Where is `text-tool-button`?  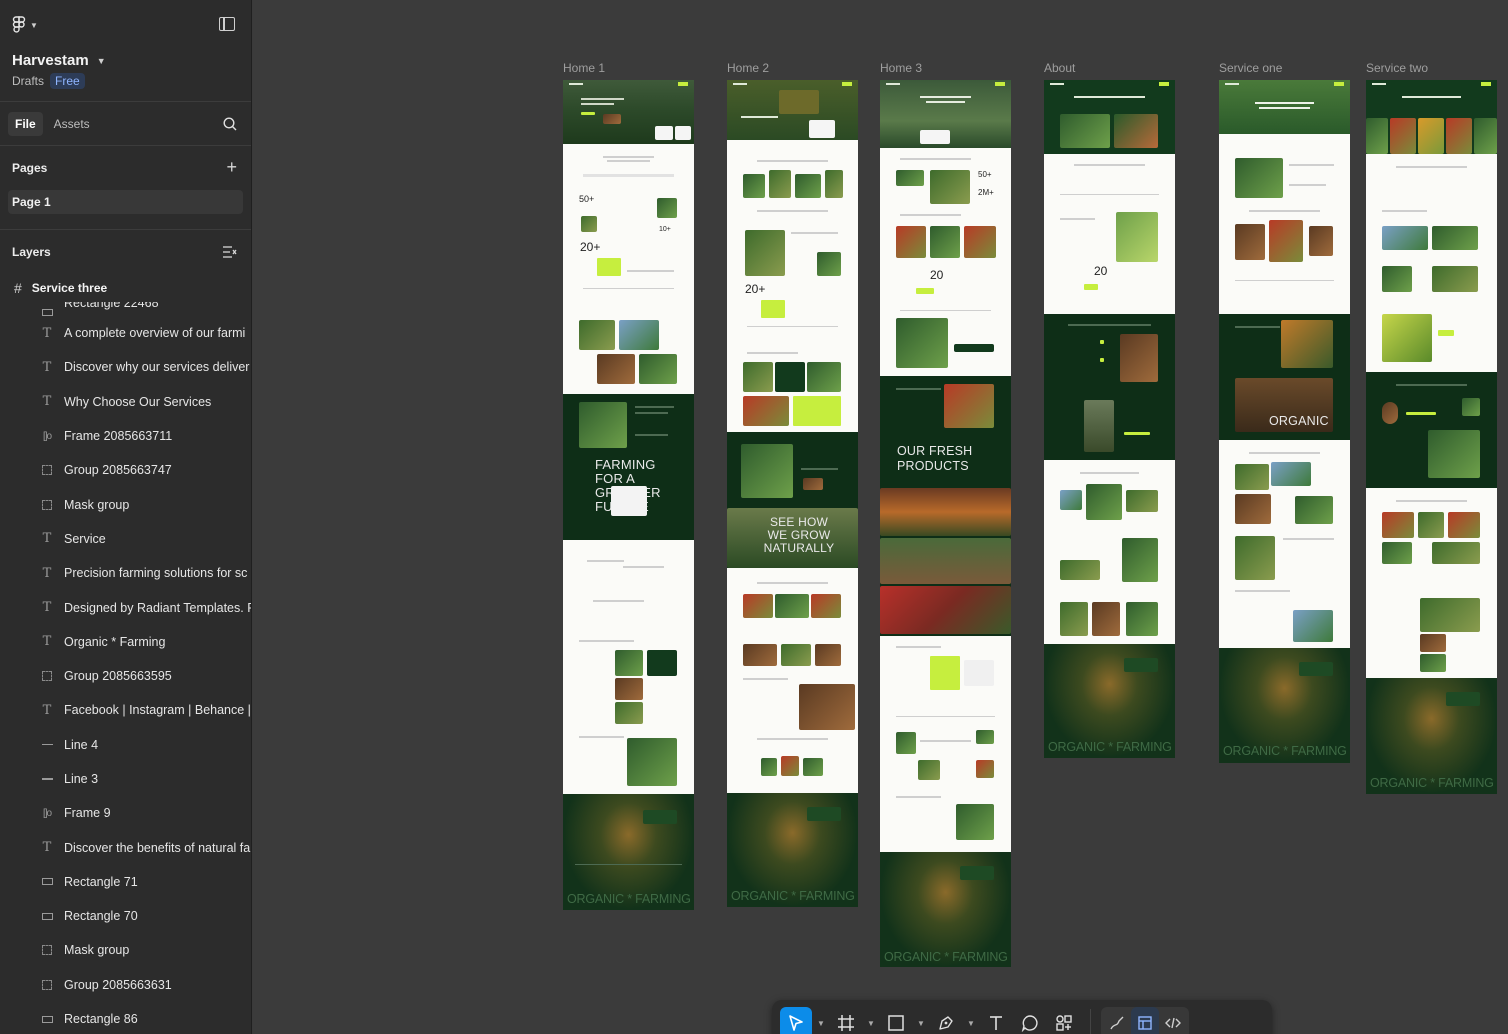
text-tool-button is located at coordinates (996, 1020).